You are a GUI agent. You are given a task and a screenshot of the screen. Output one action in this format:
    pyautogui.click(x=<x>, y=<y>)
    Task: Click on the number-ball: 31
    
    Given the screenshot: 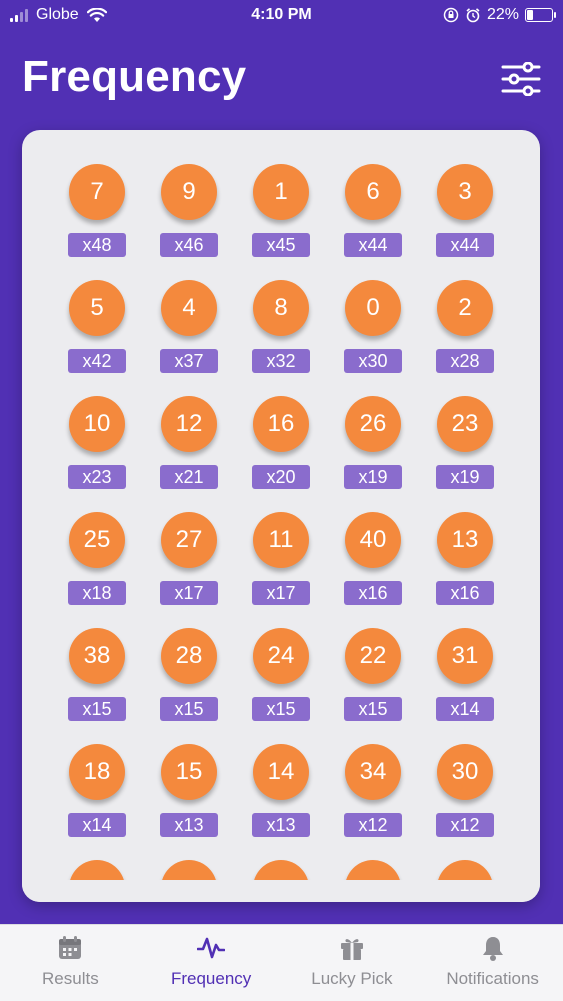 What is the action you would take?
    pyautogui.click(x=465, y=656)
    